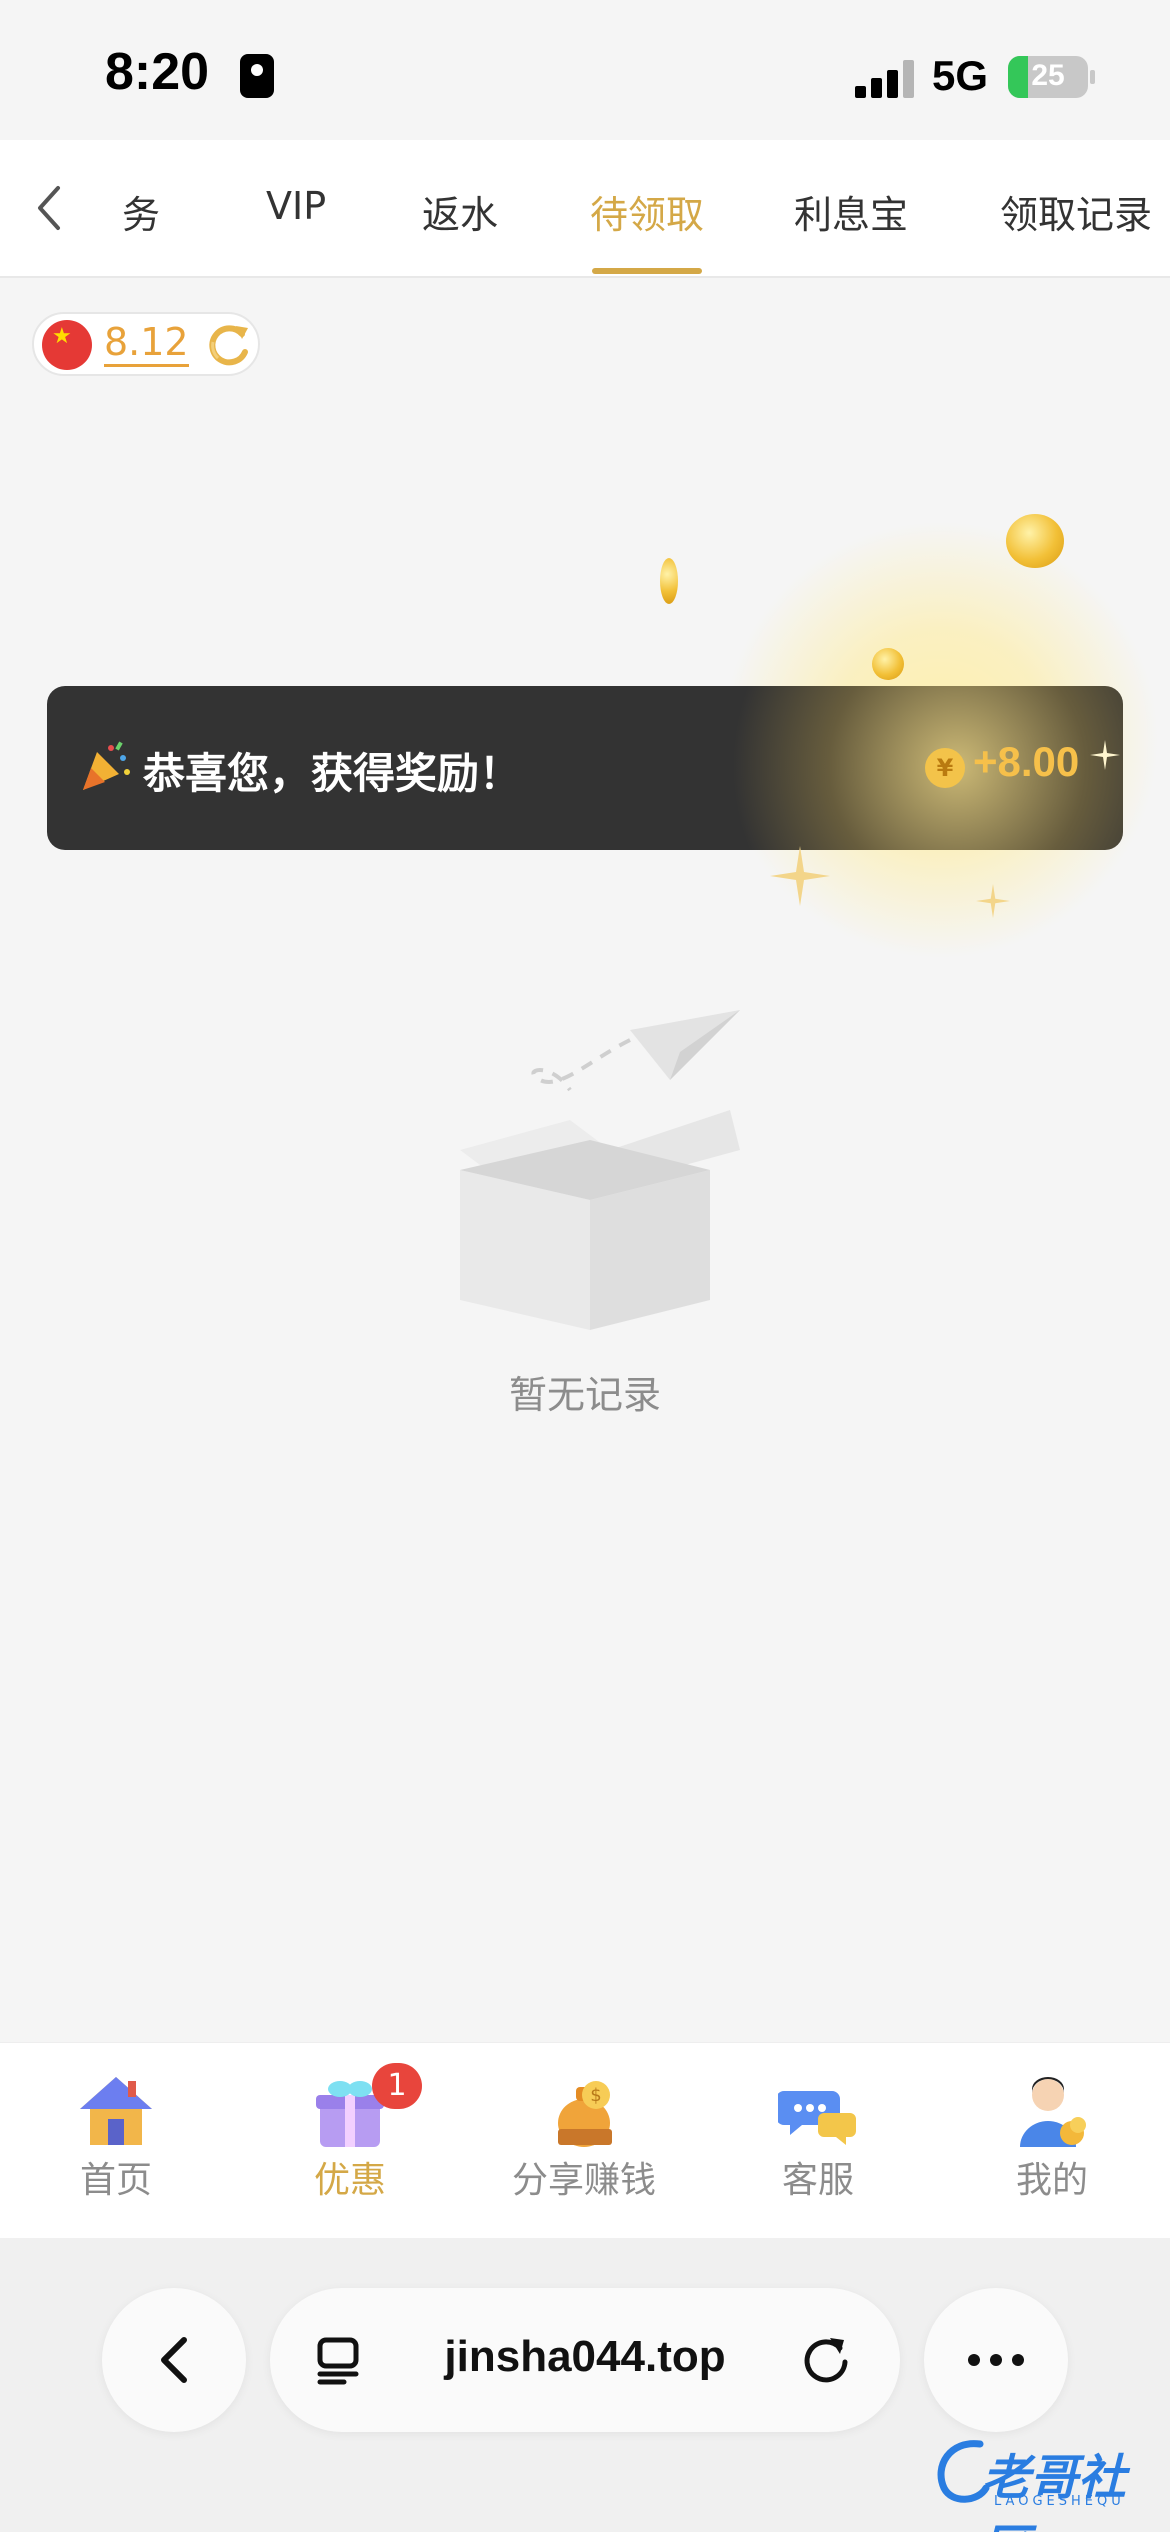 Image resolution: width=1170 pixels, height=2532 pixels. What do you see at coordinates (1026, 761) in the screenshot?
I see `reward-amount: +8.00` at bounding box center [1026, 761].